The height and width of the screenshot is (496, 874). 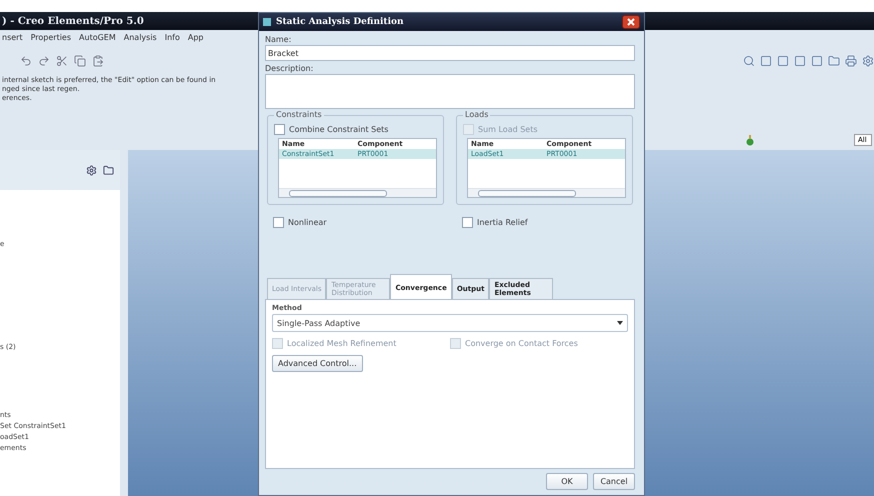 What do you see at coordinates (450, 53) in the screenshot?
I see `name-field: Bracket` at bounding box center [450, 53].